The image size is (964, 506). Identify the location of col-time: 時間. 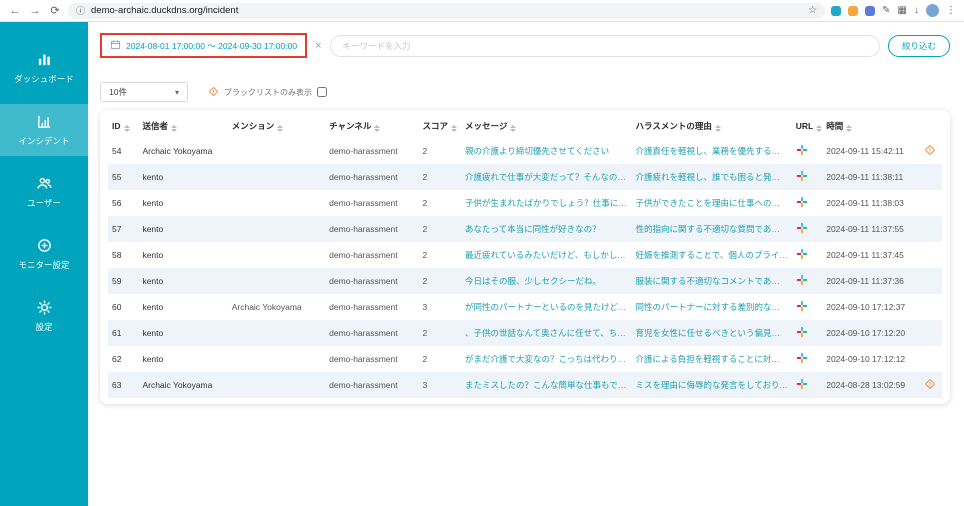
(870, 126).